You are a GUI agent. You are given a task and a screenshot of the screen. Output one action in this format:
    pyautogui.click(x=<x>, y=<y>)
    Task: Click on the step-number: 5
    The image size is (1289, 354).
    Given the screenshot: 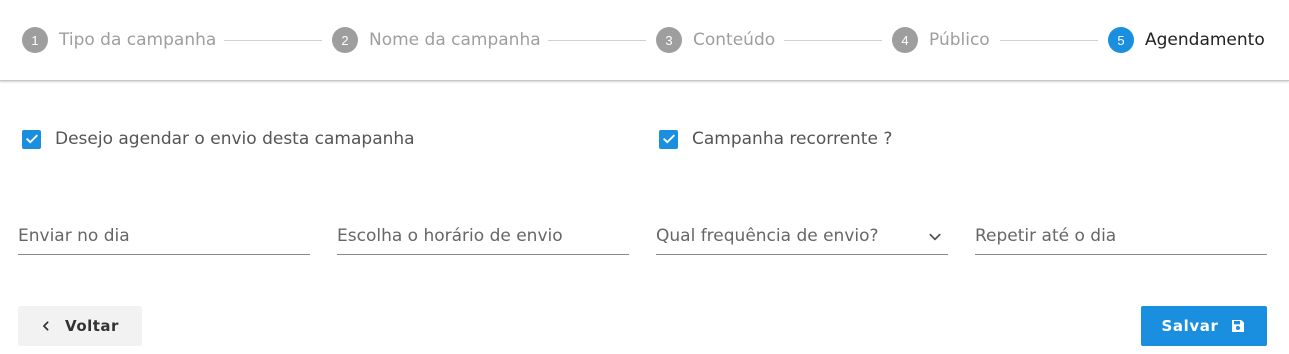 What is the action you would take?
    pyautogui.click(x=1121, y=40)
    